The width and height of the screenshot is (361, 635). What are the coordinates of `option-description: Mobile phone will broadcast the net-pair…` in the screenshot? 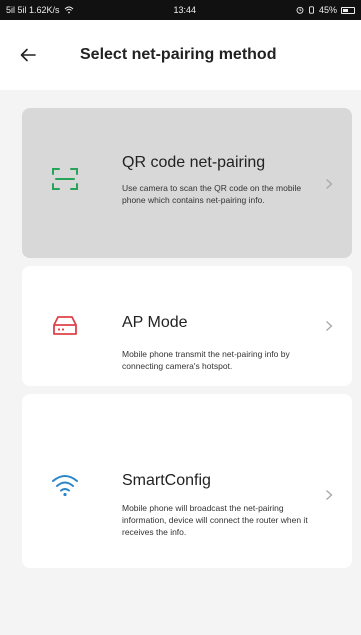 It's located at (215, 520).